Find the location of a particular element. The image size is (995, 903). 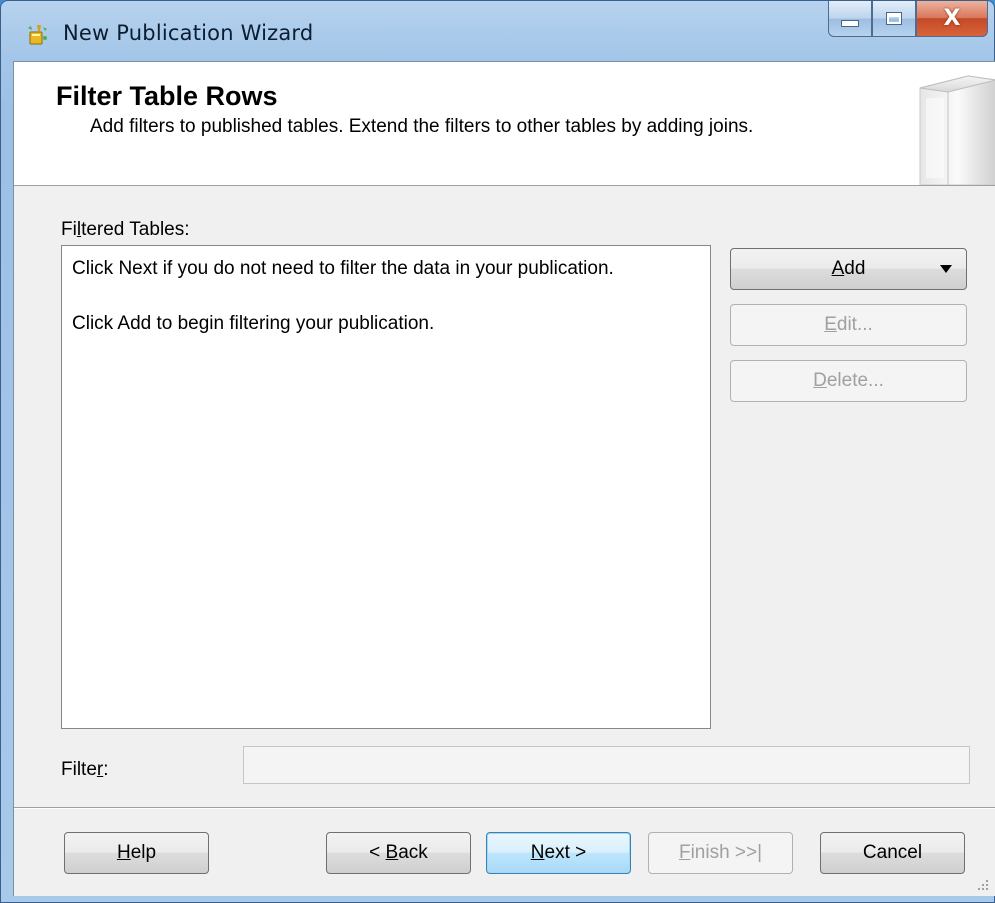

back-button-label: < Back is located at coordinates (398, 852).